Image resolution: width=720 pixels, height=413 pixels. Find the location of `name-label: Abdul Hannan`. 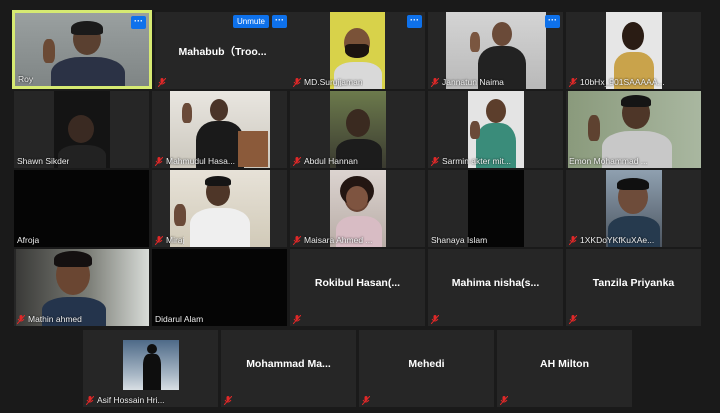

name-label: Abdul Hannan is located at coordinates (325, 161).